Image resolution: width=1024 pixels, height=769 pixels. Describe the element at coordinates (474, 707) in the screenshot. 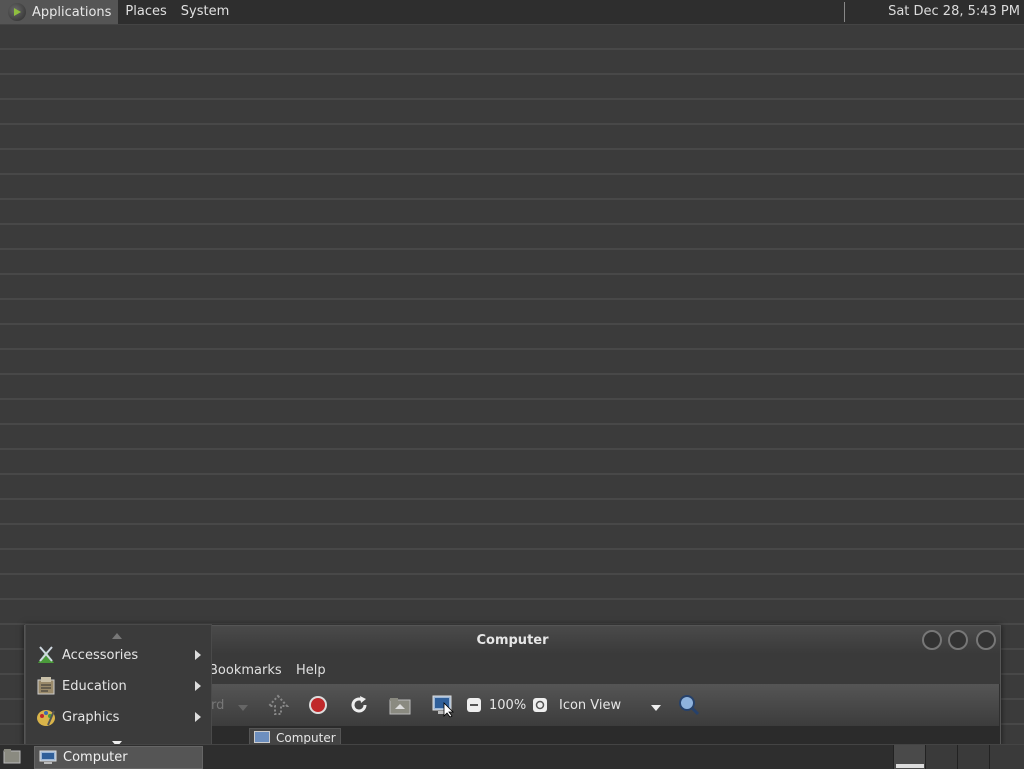

I see `zoom-out-button` at that location.